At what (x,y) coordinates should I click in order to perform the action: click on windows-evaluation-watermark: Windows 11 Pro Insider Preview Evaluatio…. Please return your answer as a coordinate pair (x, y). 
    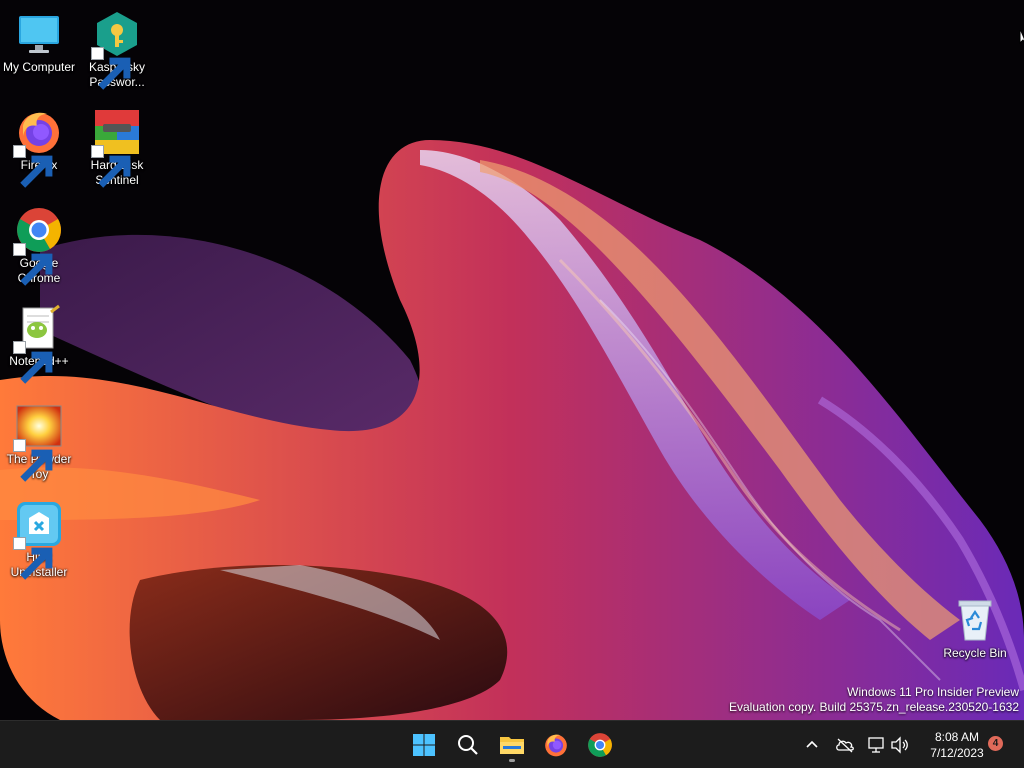
    Looking at the image, I should click on (874, 700).